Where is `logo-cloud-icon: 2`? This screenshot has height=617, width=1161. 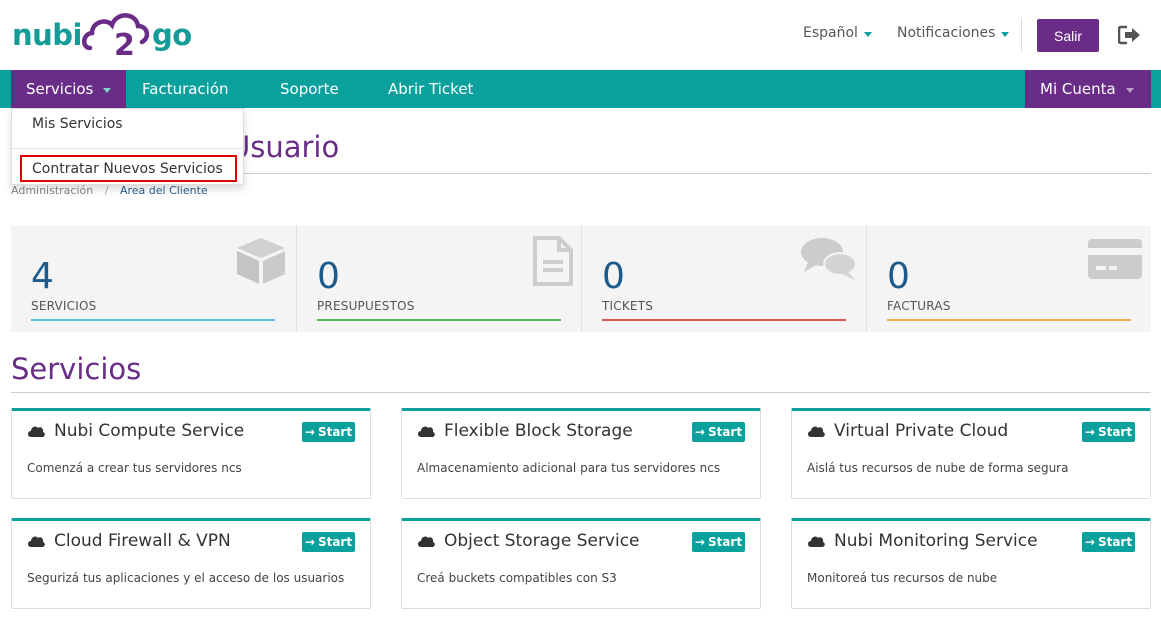 logo-cloud-icon: 2 is located at coordinates (117, 35).